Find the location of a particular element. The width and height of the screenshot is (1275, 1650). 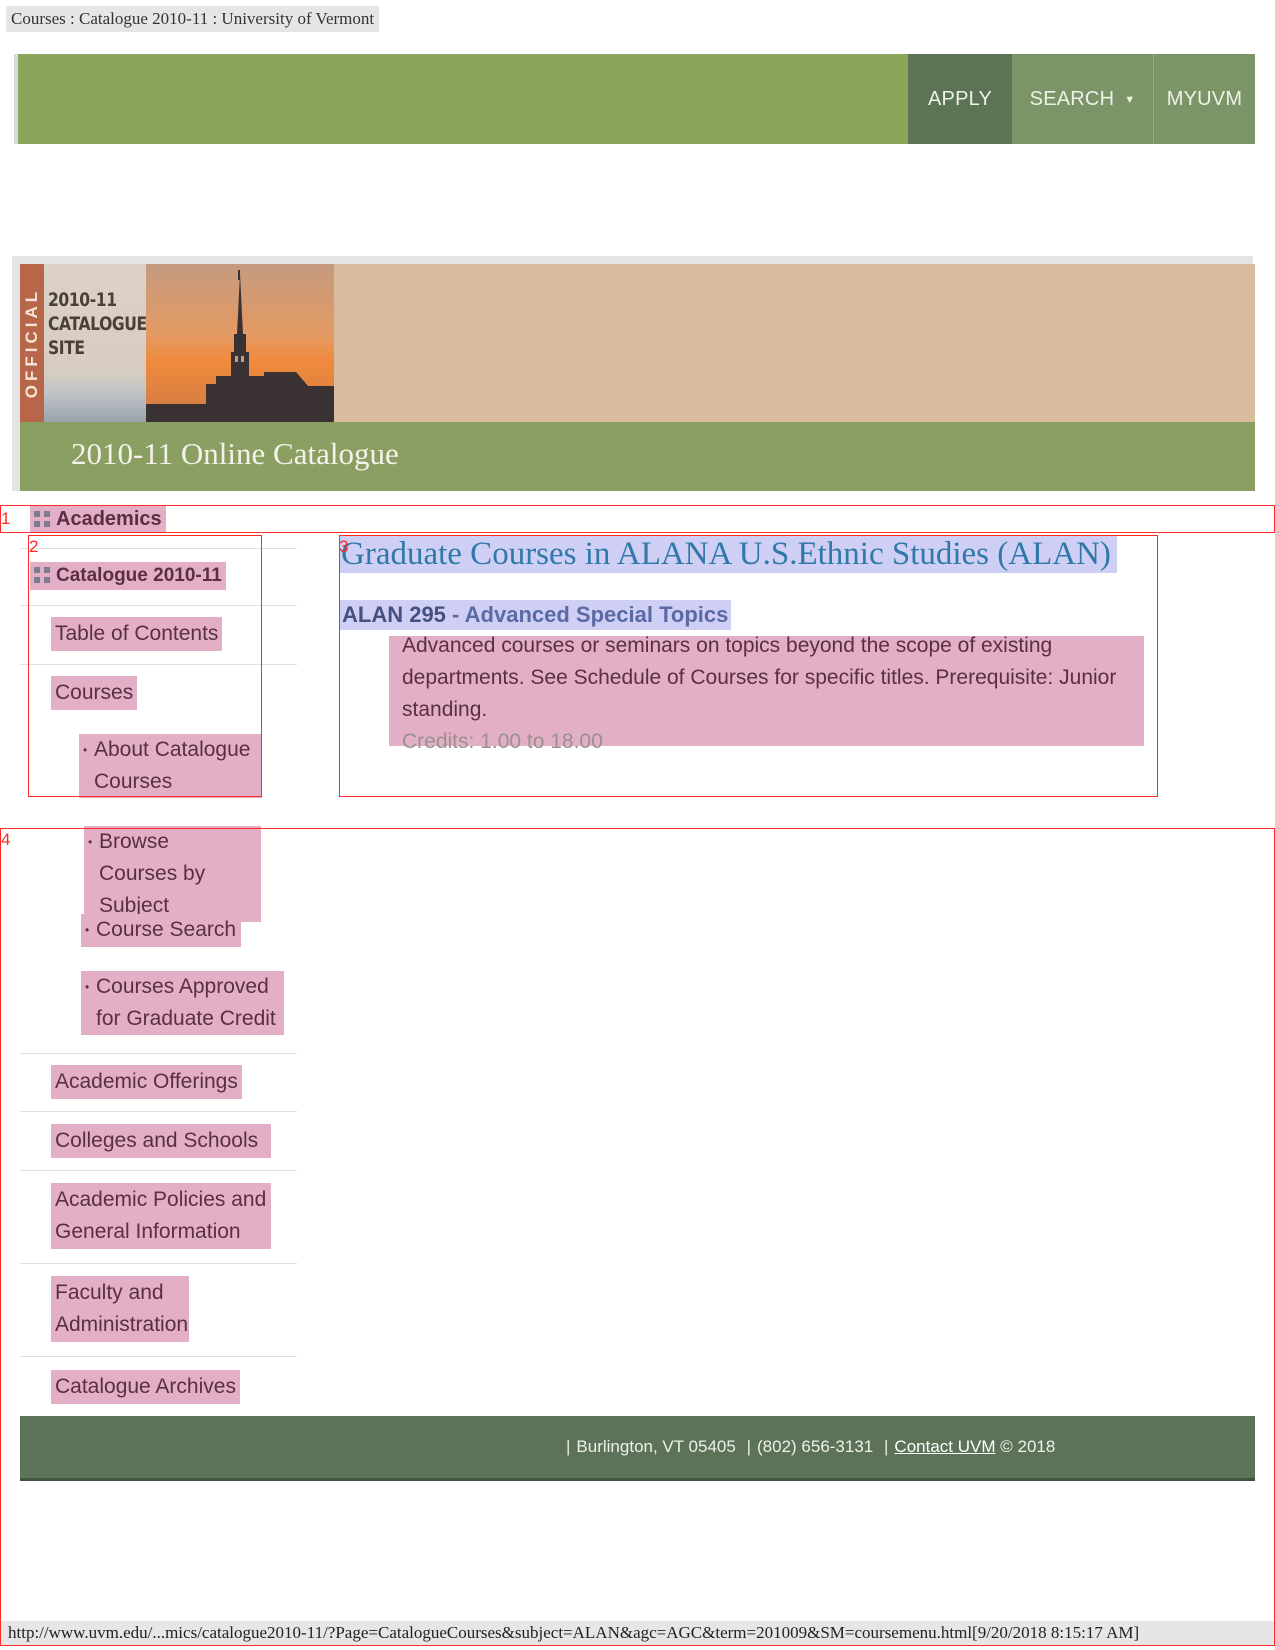

official-badge: OFFICIAL is located at coordinates (32, 343).